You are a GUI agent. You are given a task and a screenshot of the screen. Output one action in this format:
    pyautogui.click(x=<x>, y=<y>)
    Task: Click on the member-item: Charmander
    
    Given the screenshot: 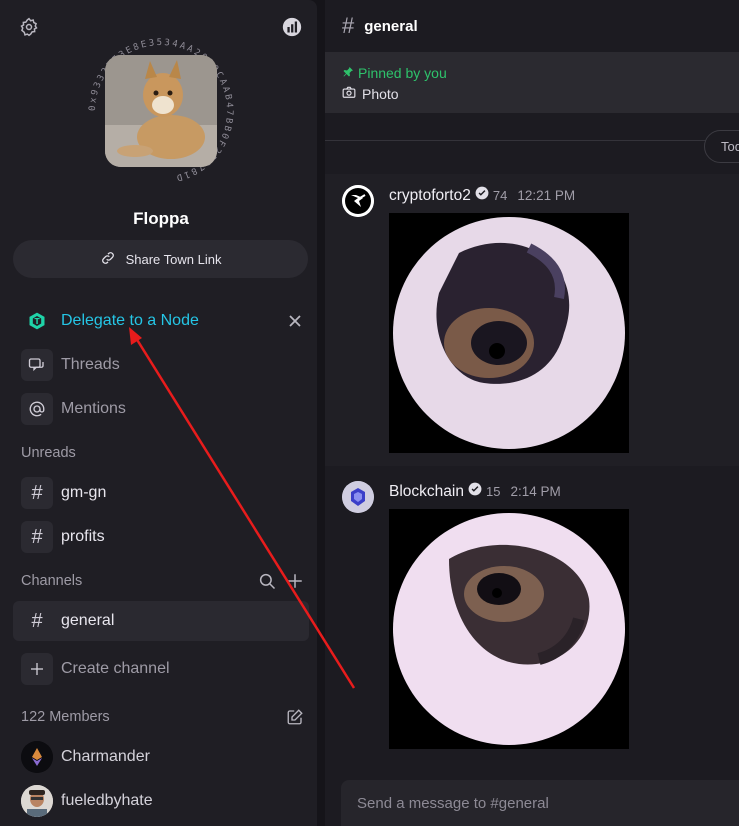 What is the action you would take?
    pyautogui.click(x=85, y=757)
    